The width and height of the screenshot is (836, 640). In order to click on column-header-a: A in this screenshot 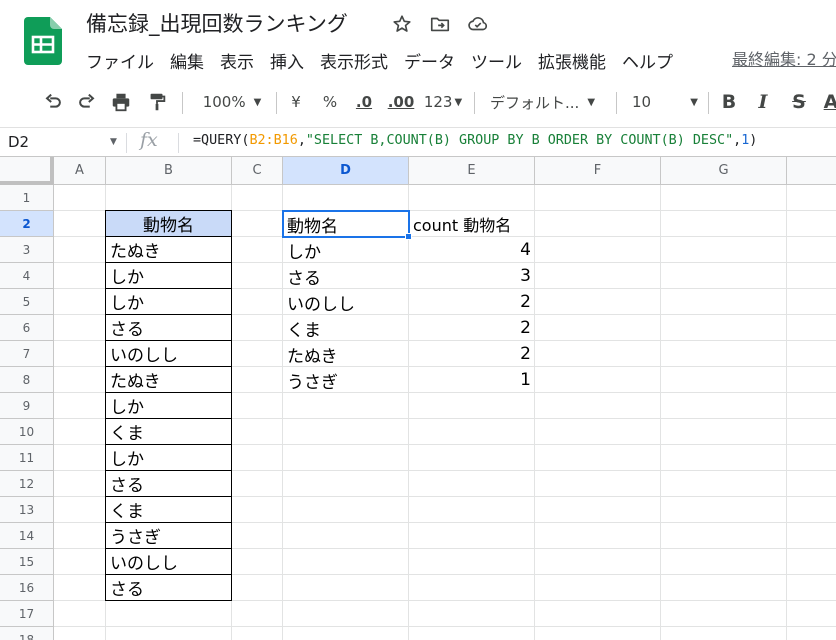, I will do `click(80, 171)`.